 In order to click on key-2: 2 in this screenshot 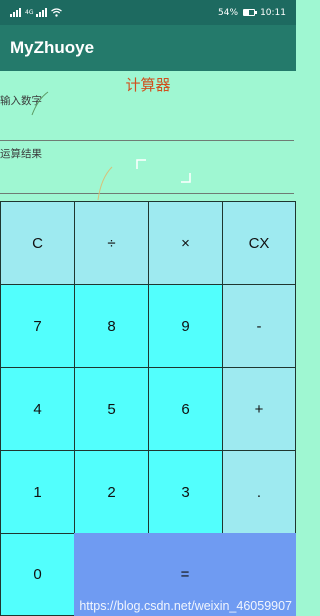, I will do `click(111, 492)`.